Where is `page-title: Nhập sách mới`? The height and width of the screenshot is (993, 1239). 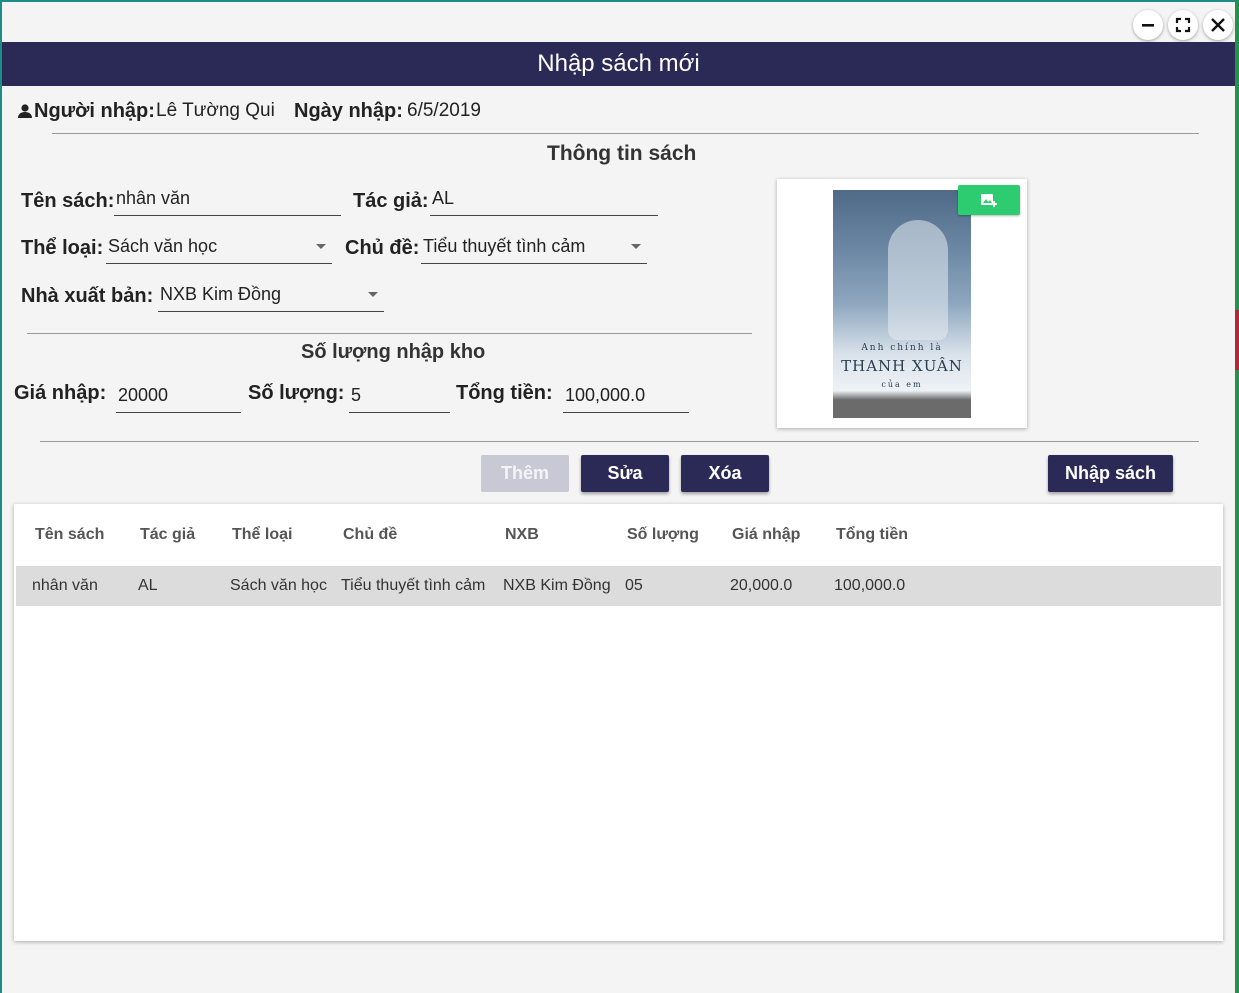
page-title: Nhập sách mới is located at coordinates (618, 64).